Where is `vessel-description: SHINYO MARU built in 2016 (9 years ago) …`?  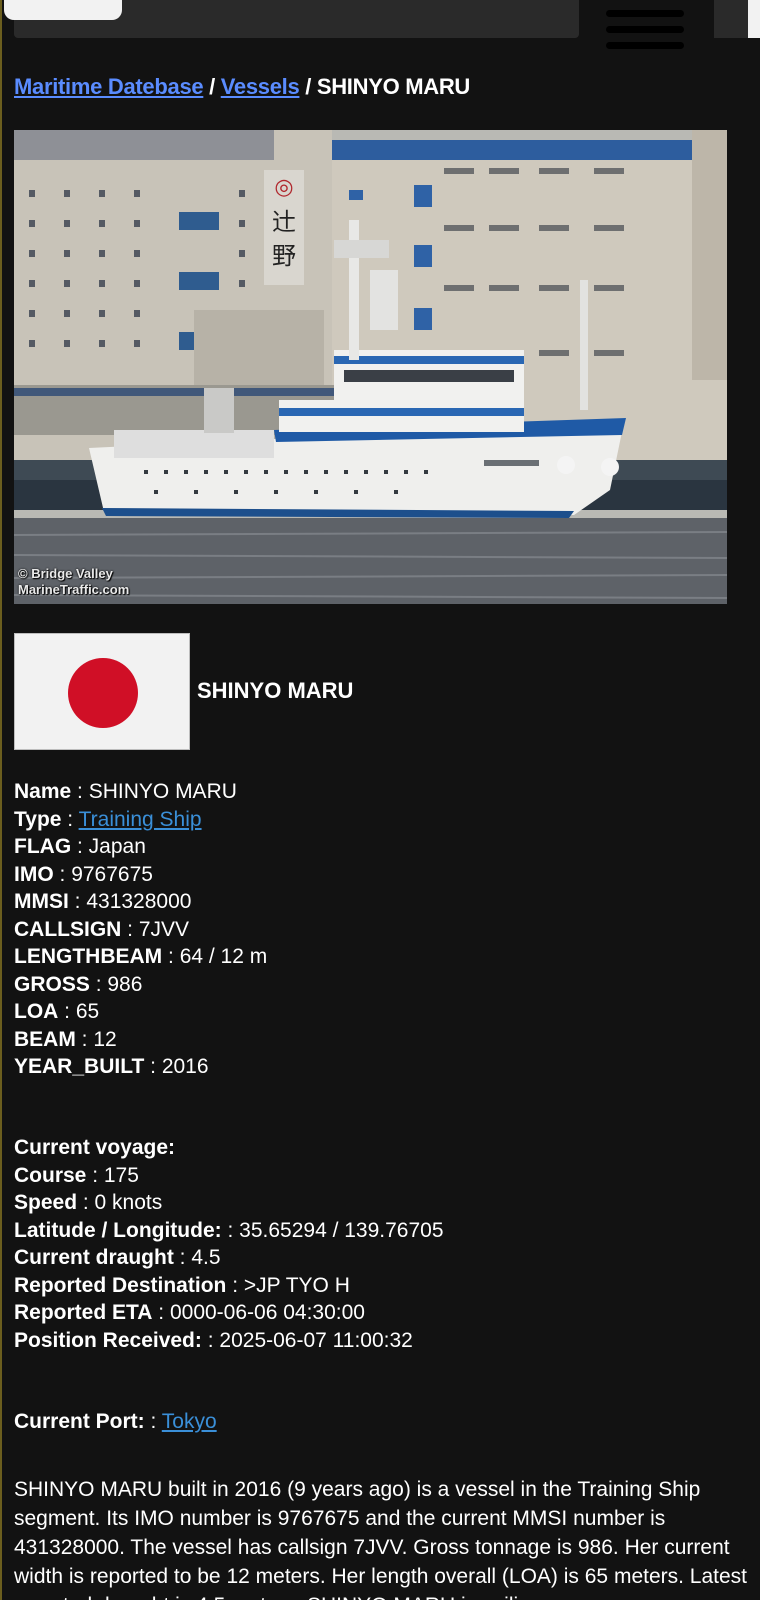
vessel-description: SHINYO MARU built in 2016 (9 years ago) … is located at coordinates (381, 1539).